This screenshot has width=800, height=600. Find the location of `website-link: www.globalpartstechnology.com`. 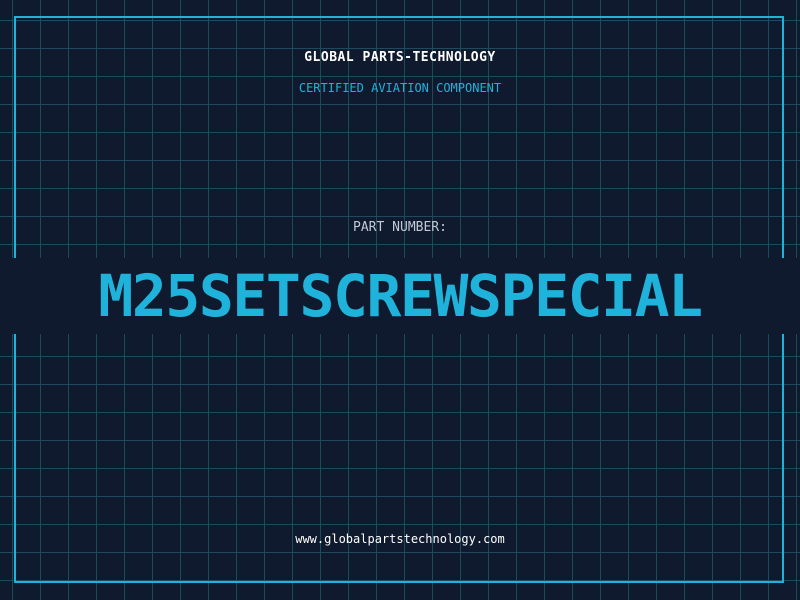

website-link: www.globalpartstechnology.com is located at coordinates (400, 539).